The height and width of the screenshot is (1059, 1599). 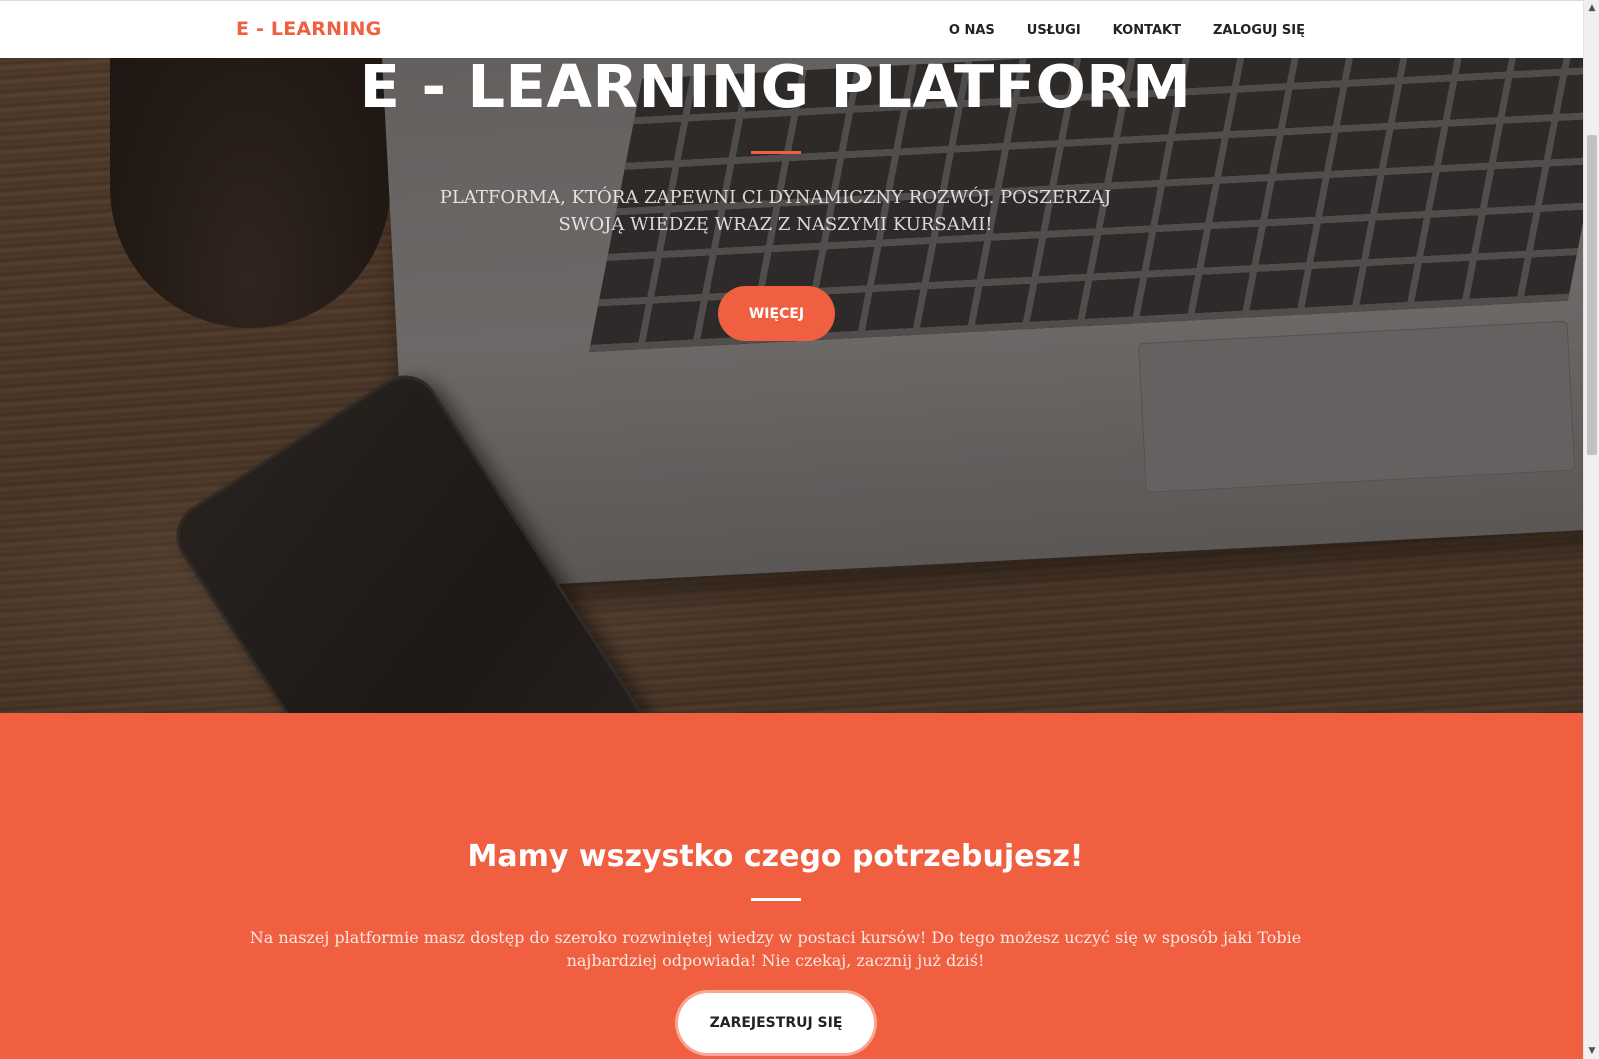 I want to click on vertical-scrollbar: ▲ ▼, so click(x=1591, y=529).